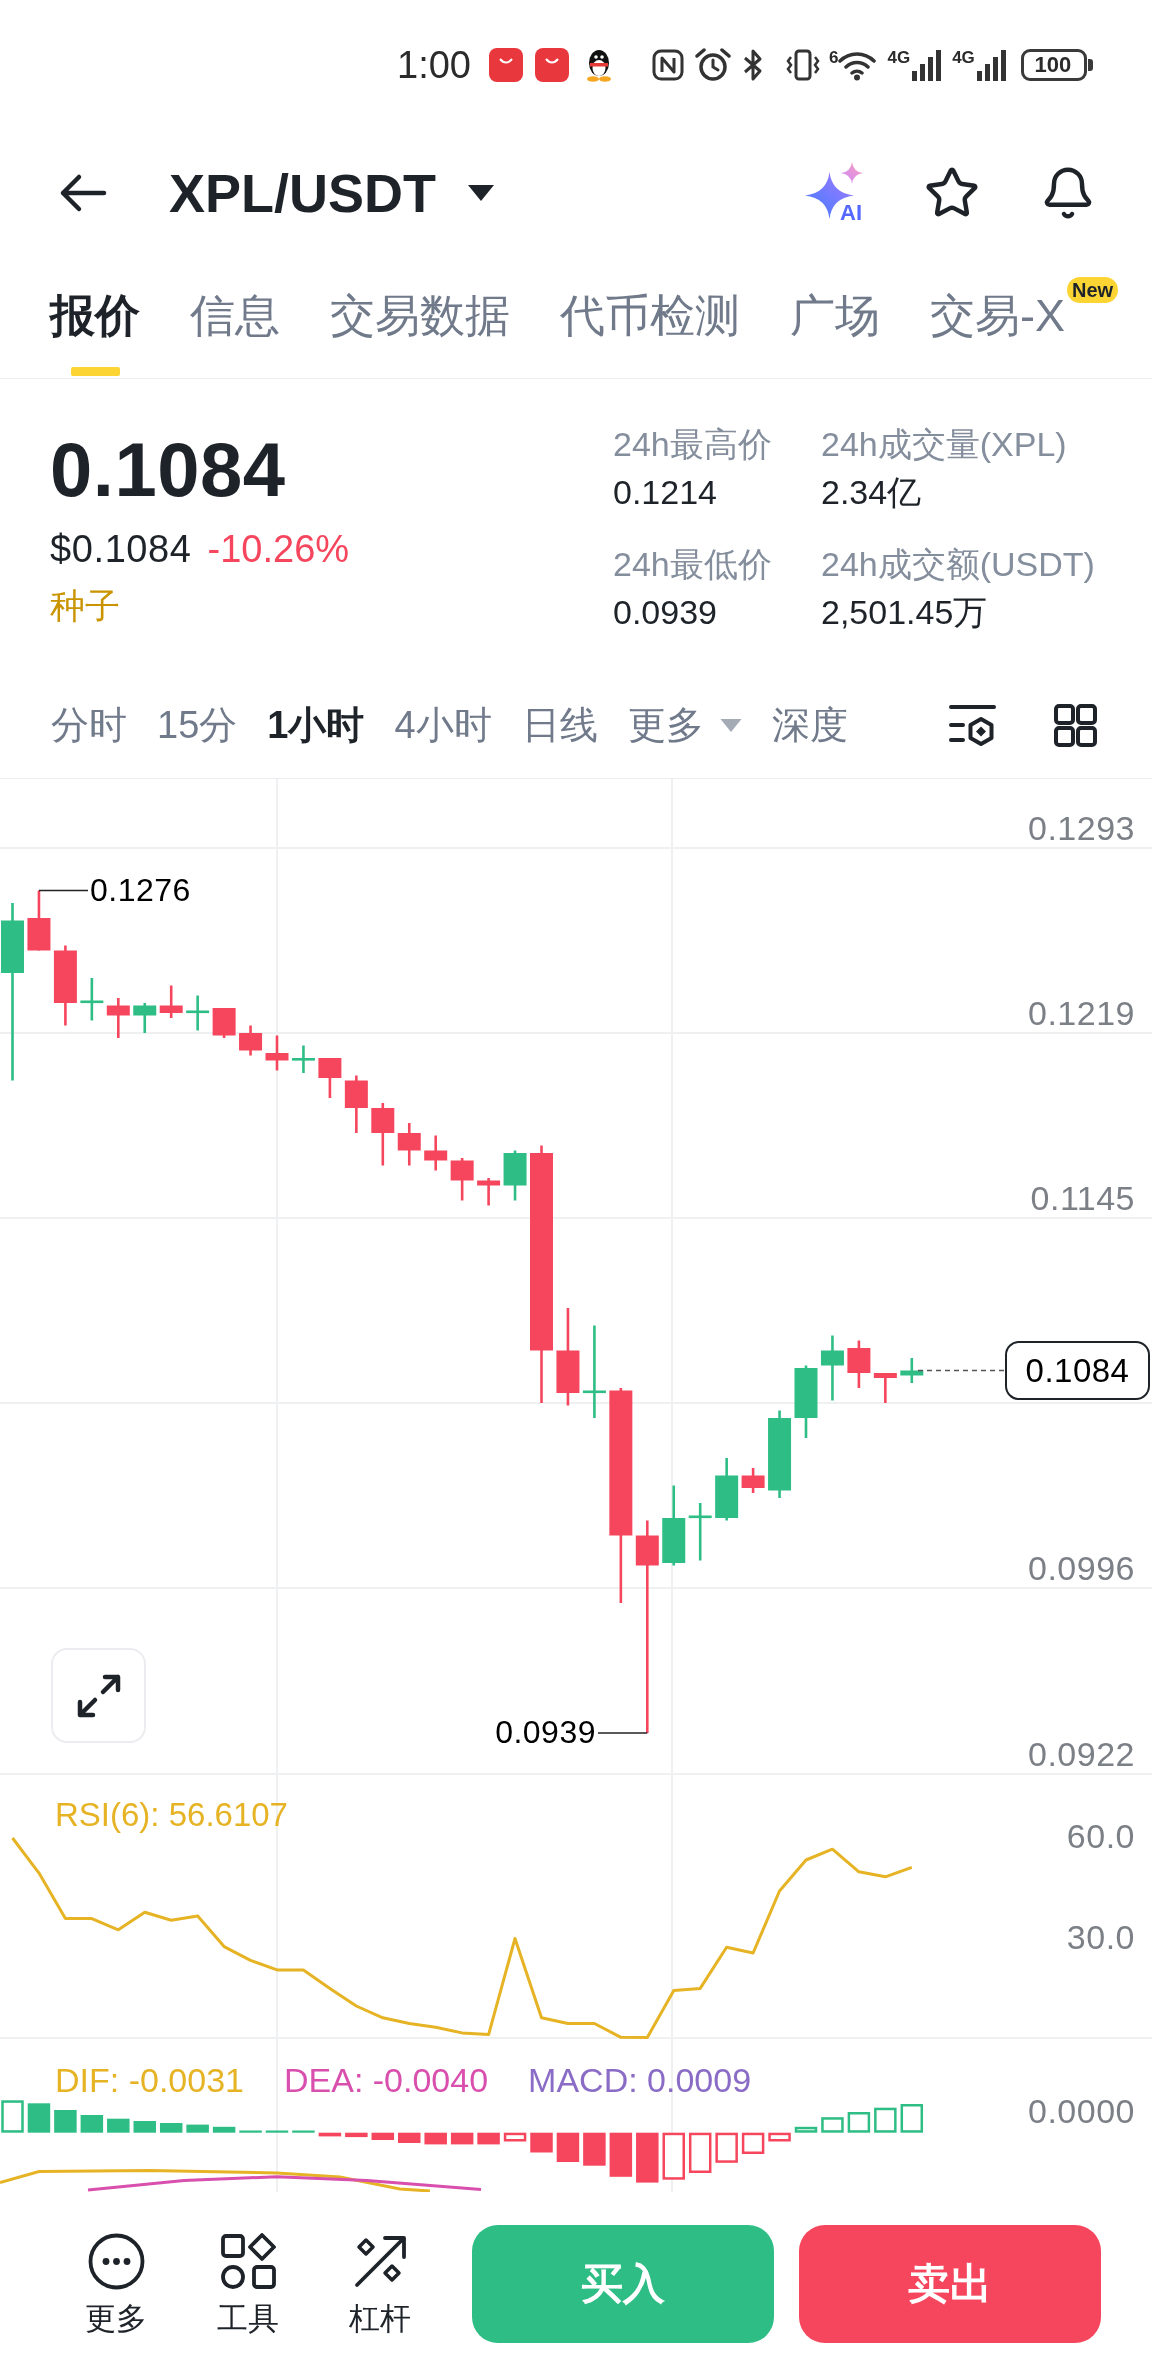 This screenshot has height=2376, width=1152. Describe the element at coordinates (235, 316) in the screenshot. I see `tab: 信息` at that location.